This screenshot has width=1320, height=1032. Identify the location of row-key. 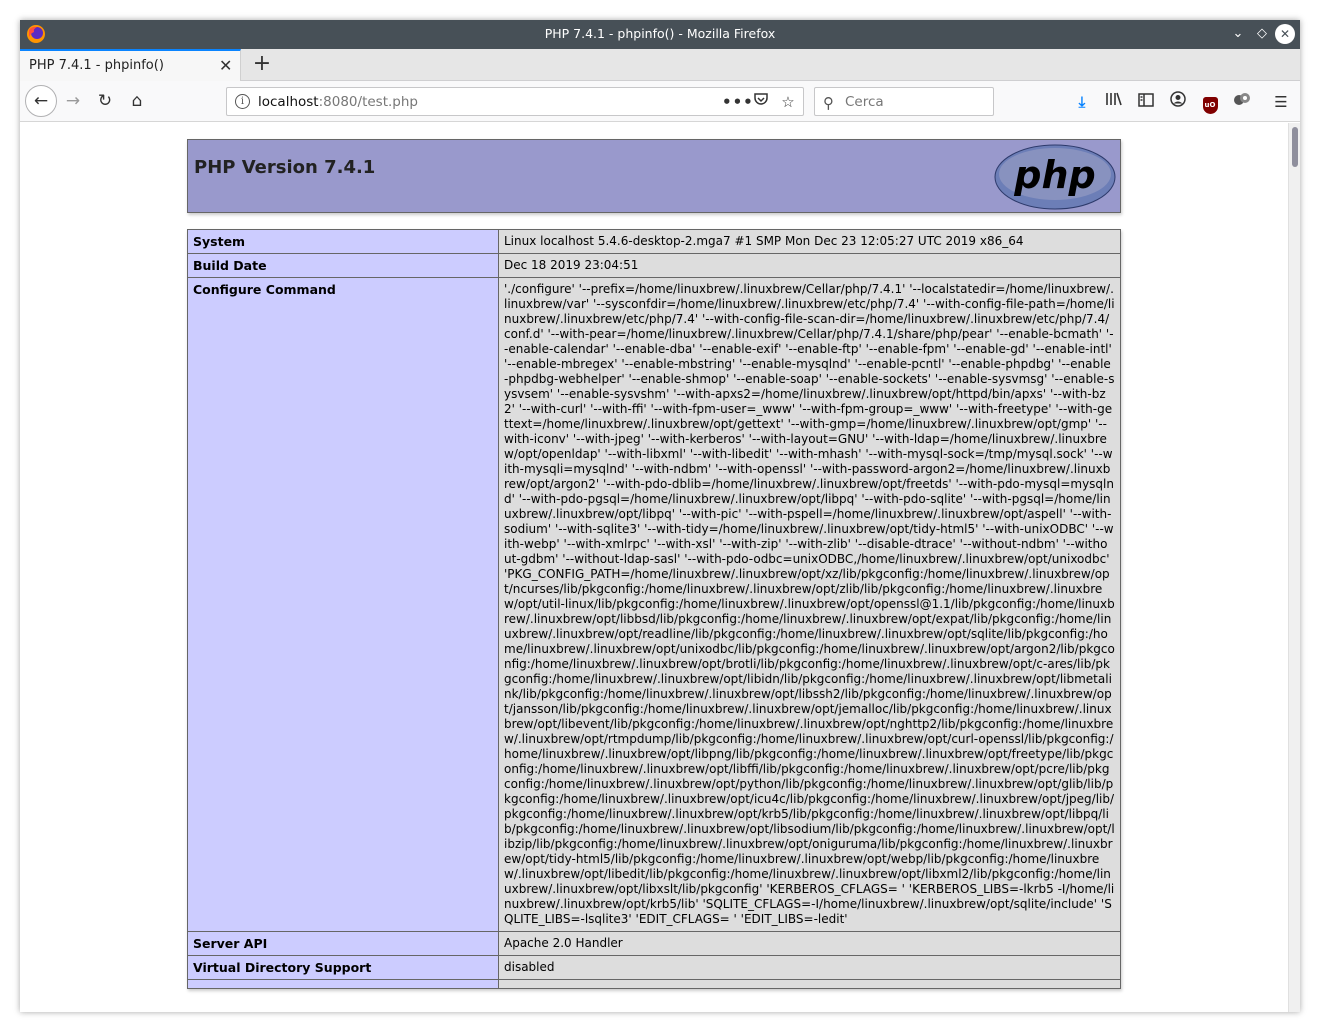
(343, 984).